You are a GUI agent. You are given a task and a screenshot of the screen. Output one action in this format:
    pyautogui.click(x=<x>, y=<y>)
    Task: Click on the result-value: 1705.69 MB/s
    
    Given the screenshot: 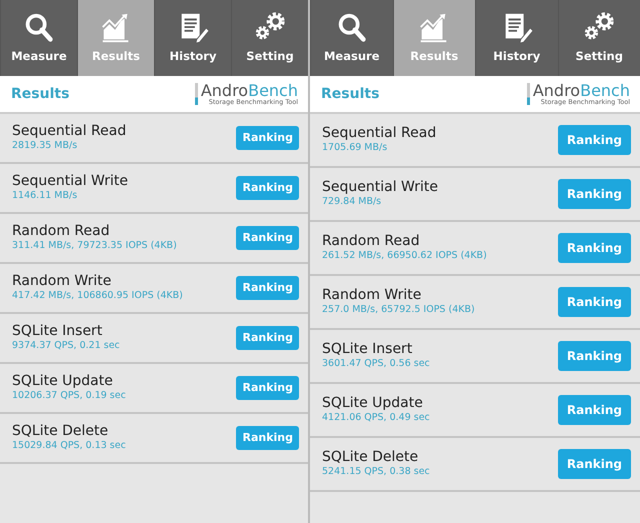 What is the action you would take?
    pyautogui.click(x=355, y=147)
    